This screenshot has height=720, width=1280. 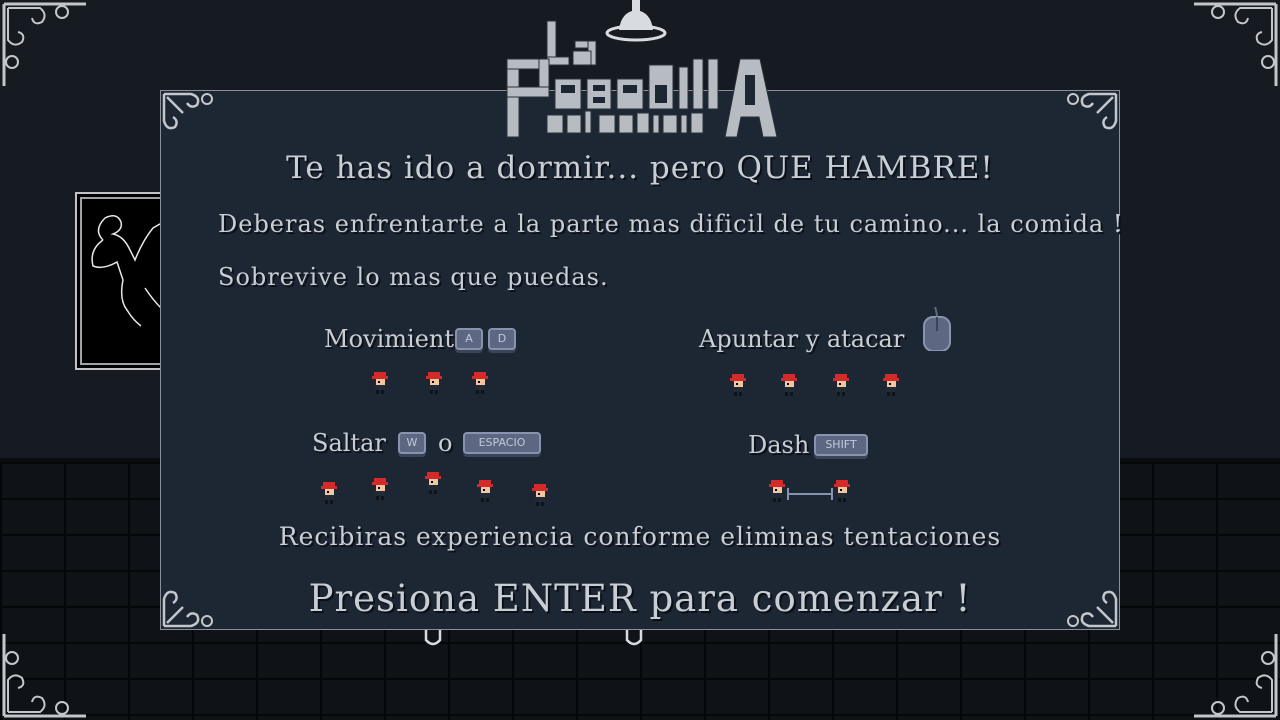 I want to click on game-logo, so click(x=642, y=79).